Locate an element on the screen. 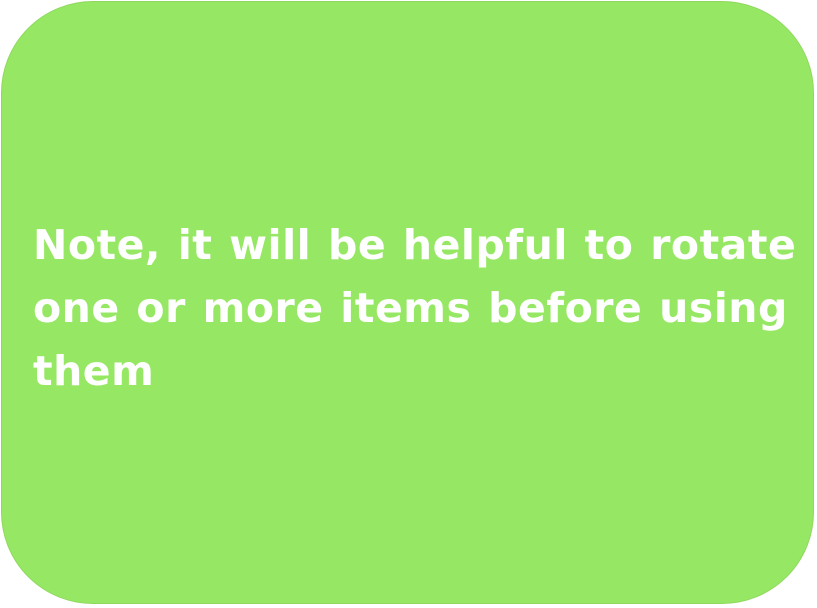 This screenshot has height=608, width=817. note-line-2: one or more items before using is located at coordinates (410, 308).